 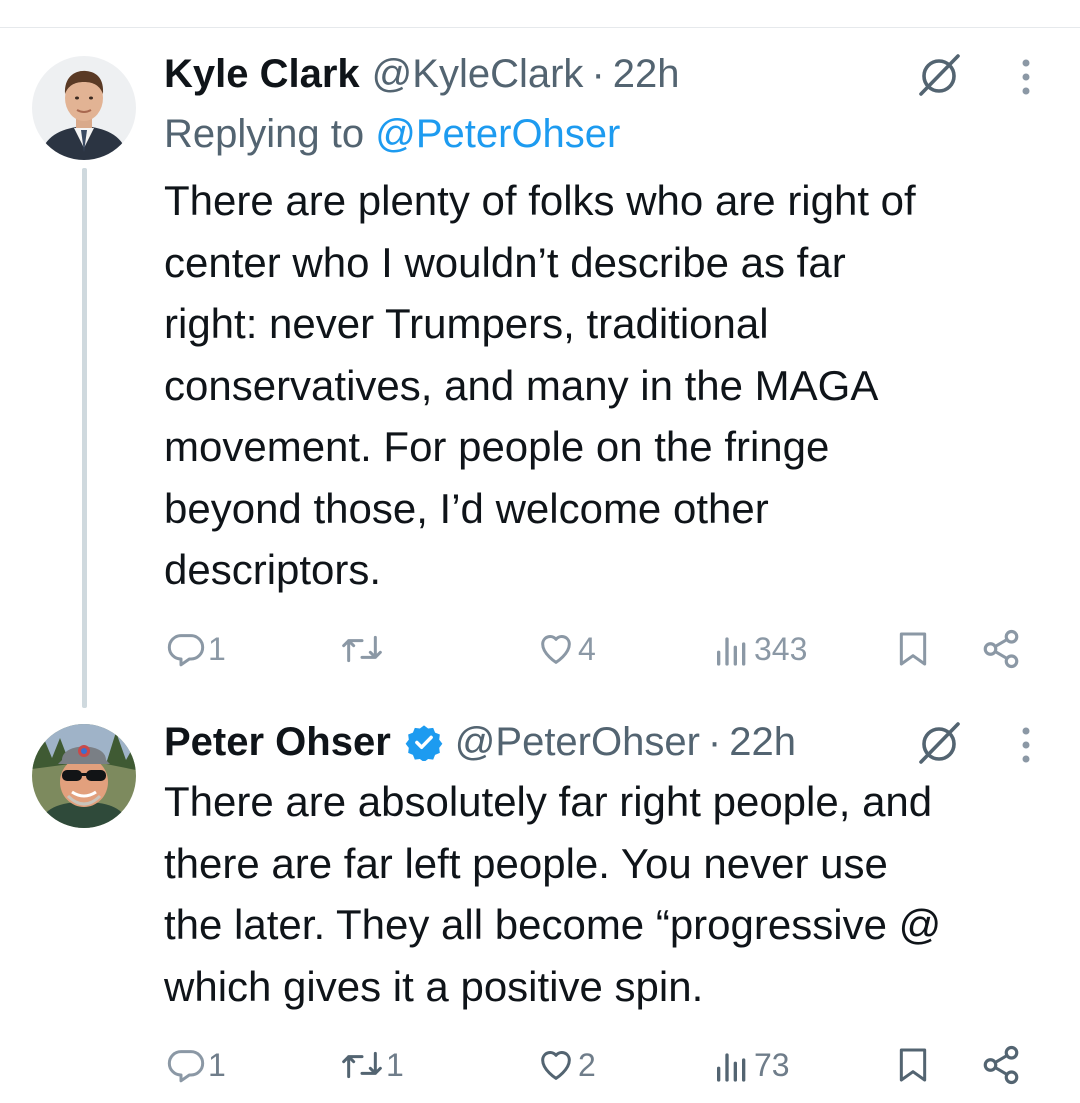 I want to click on handle: @PeterOhser, so click(x=577, y=742).